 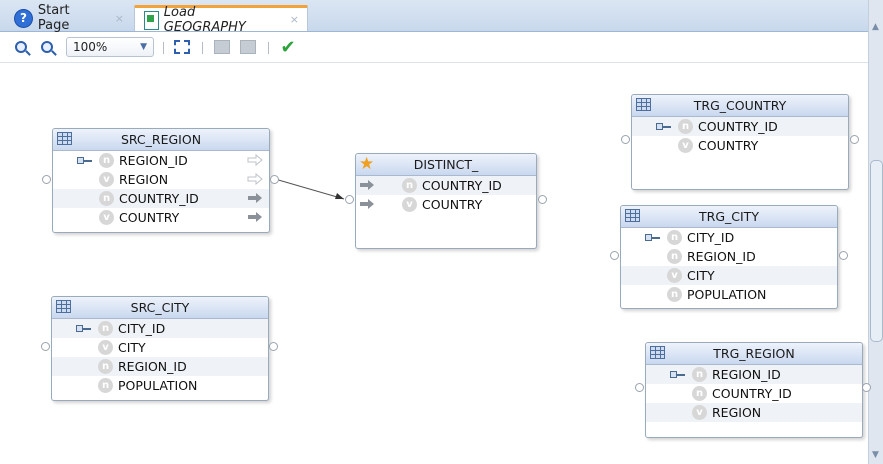 I want to click on fit-to-window-icon, so click(x=182, y=47).